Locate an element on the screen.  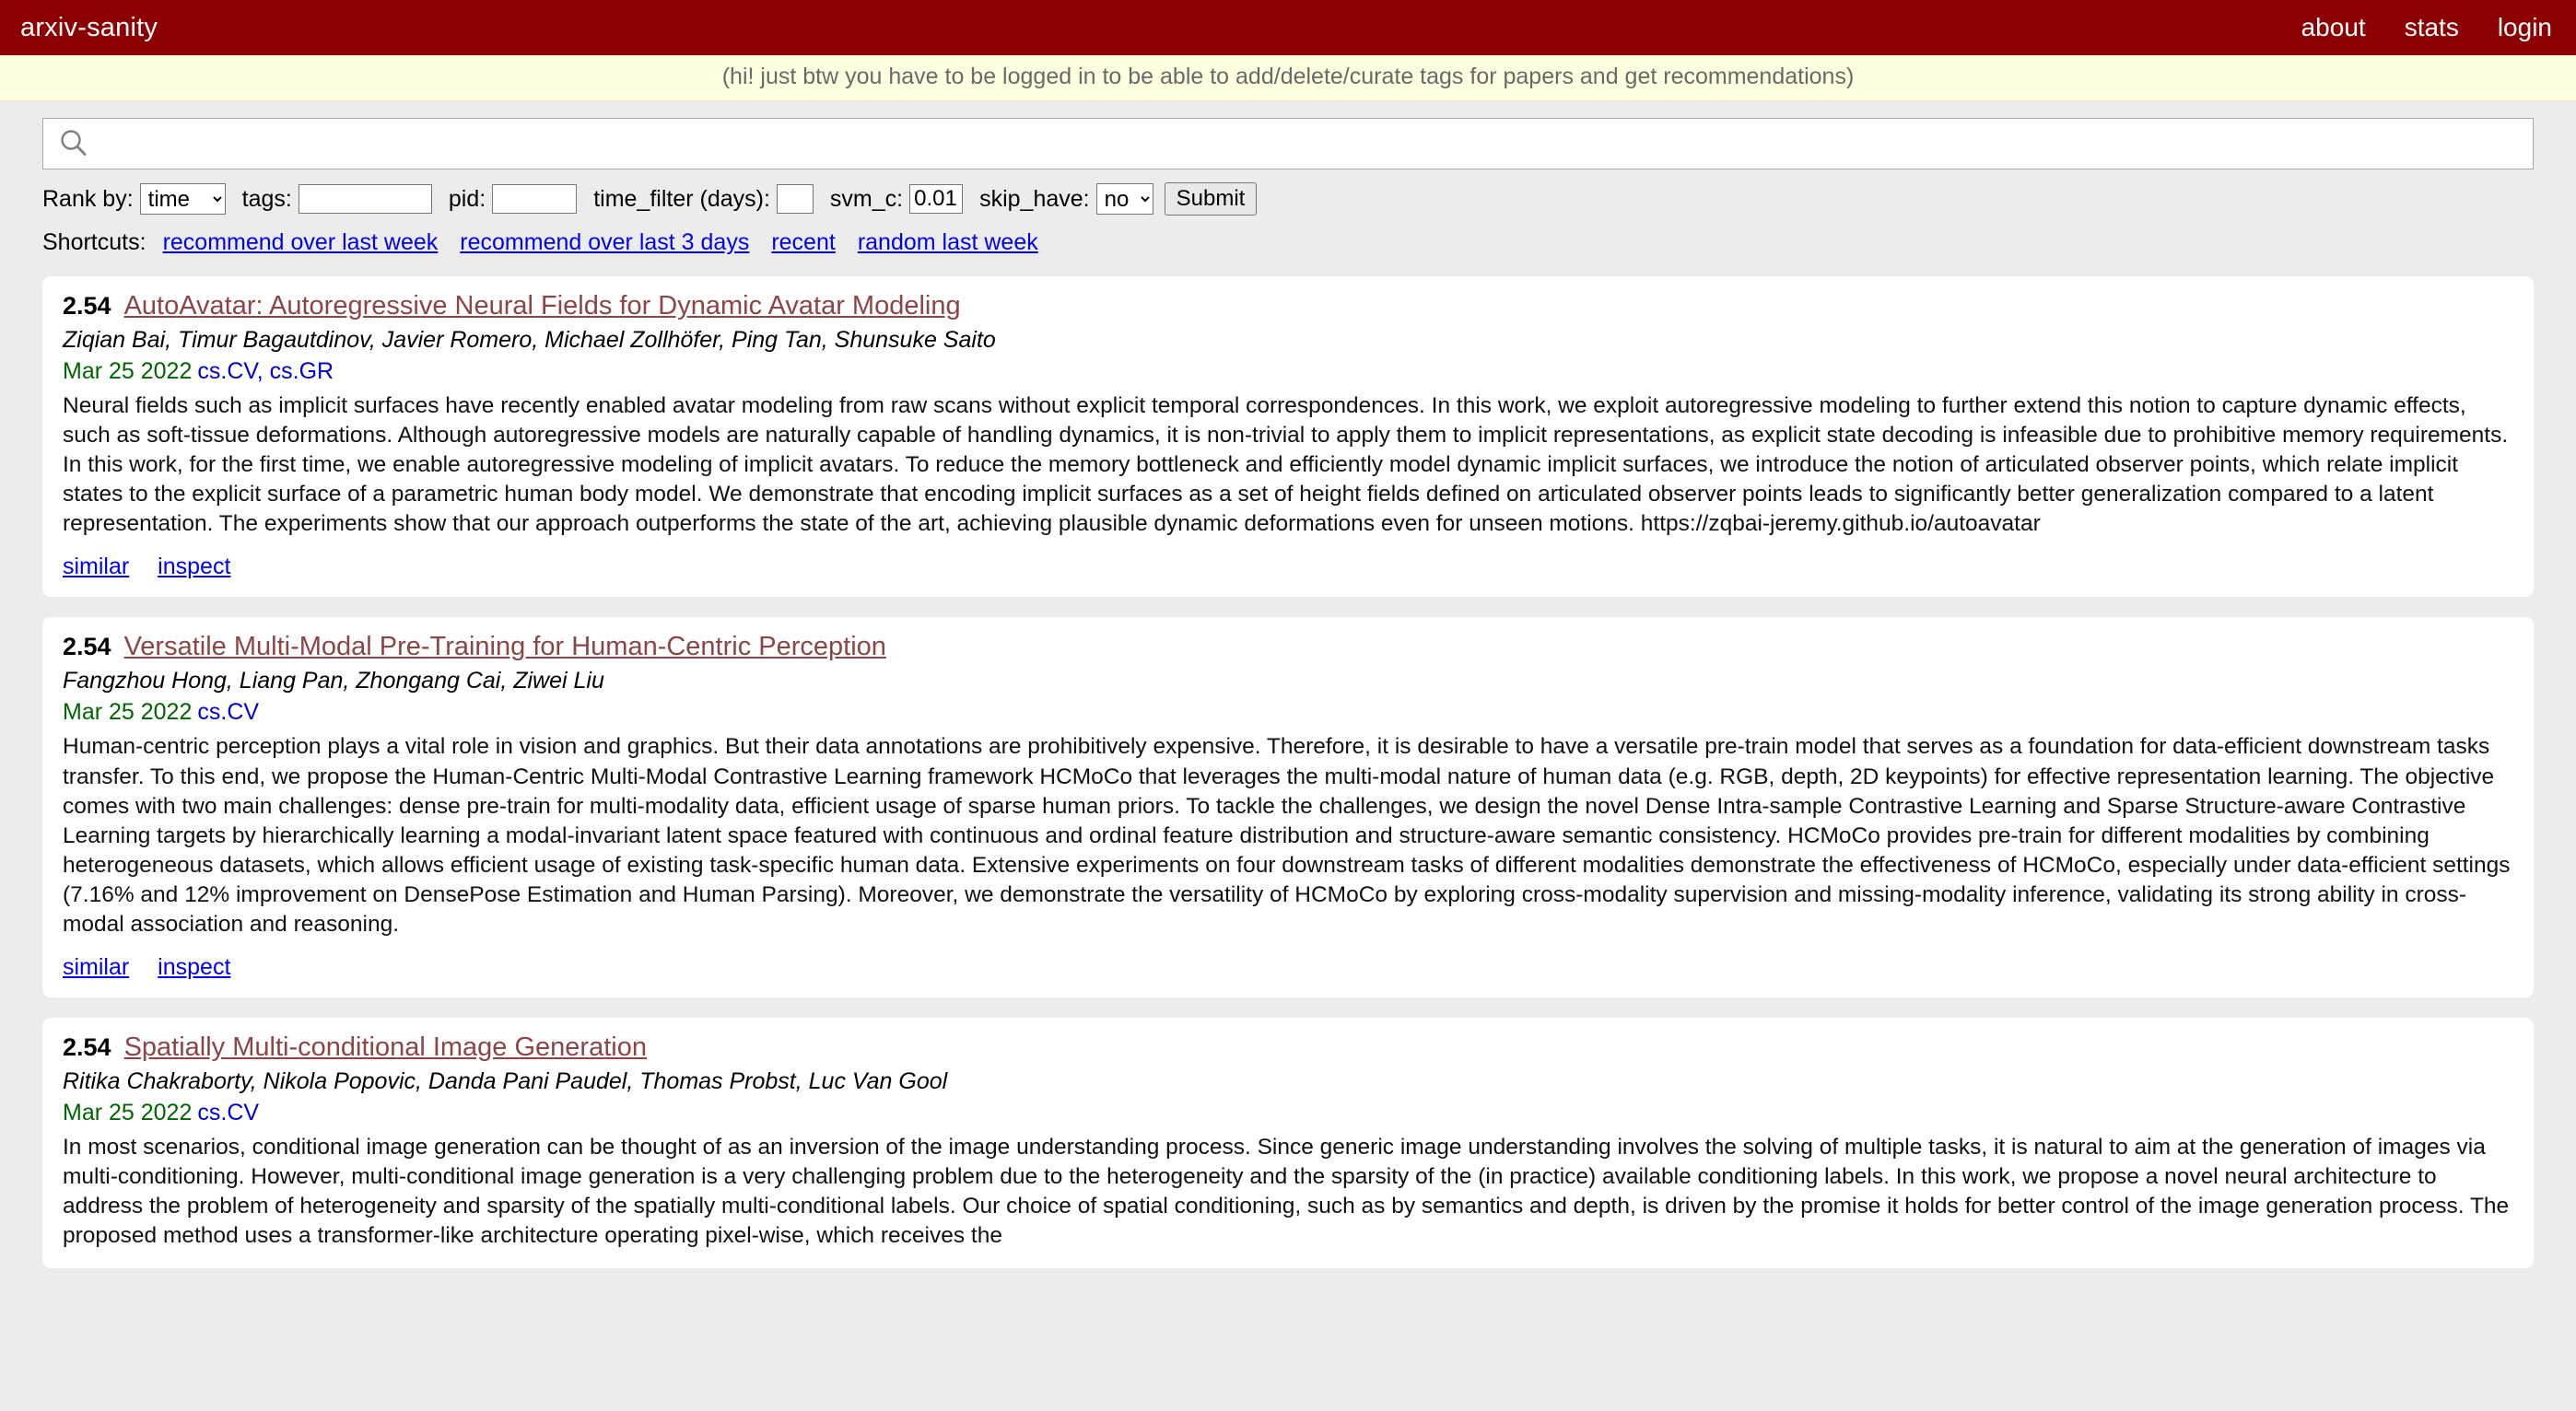
header-nav: about stats login is located at coordinates (2426, 27).